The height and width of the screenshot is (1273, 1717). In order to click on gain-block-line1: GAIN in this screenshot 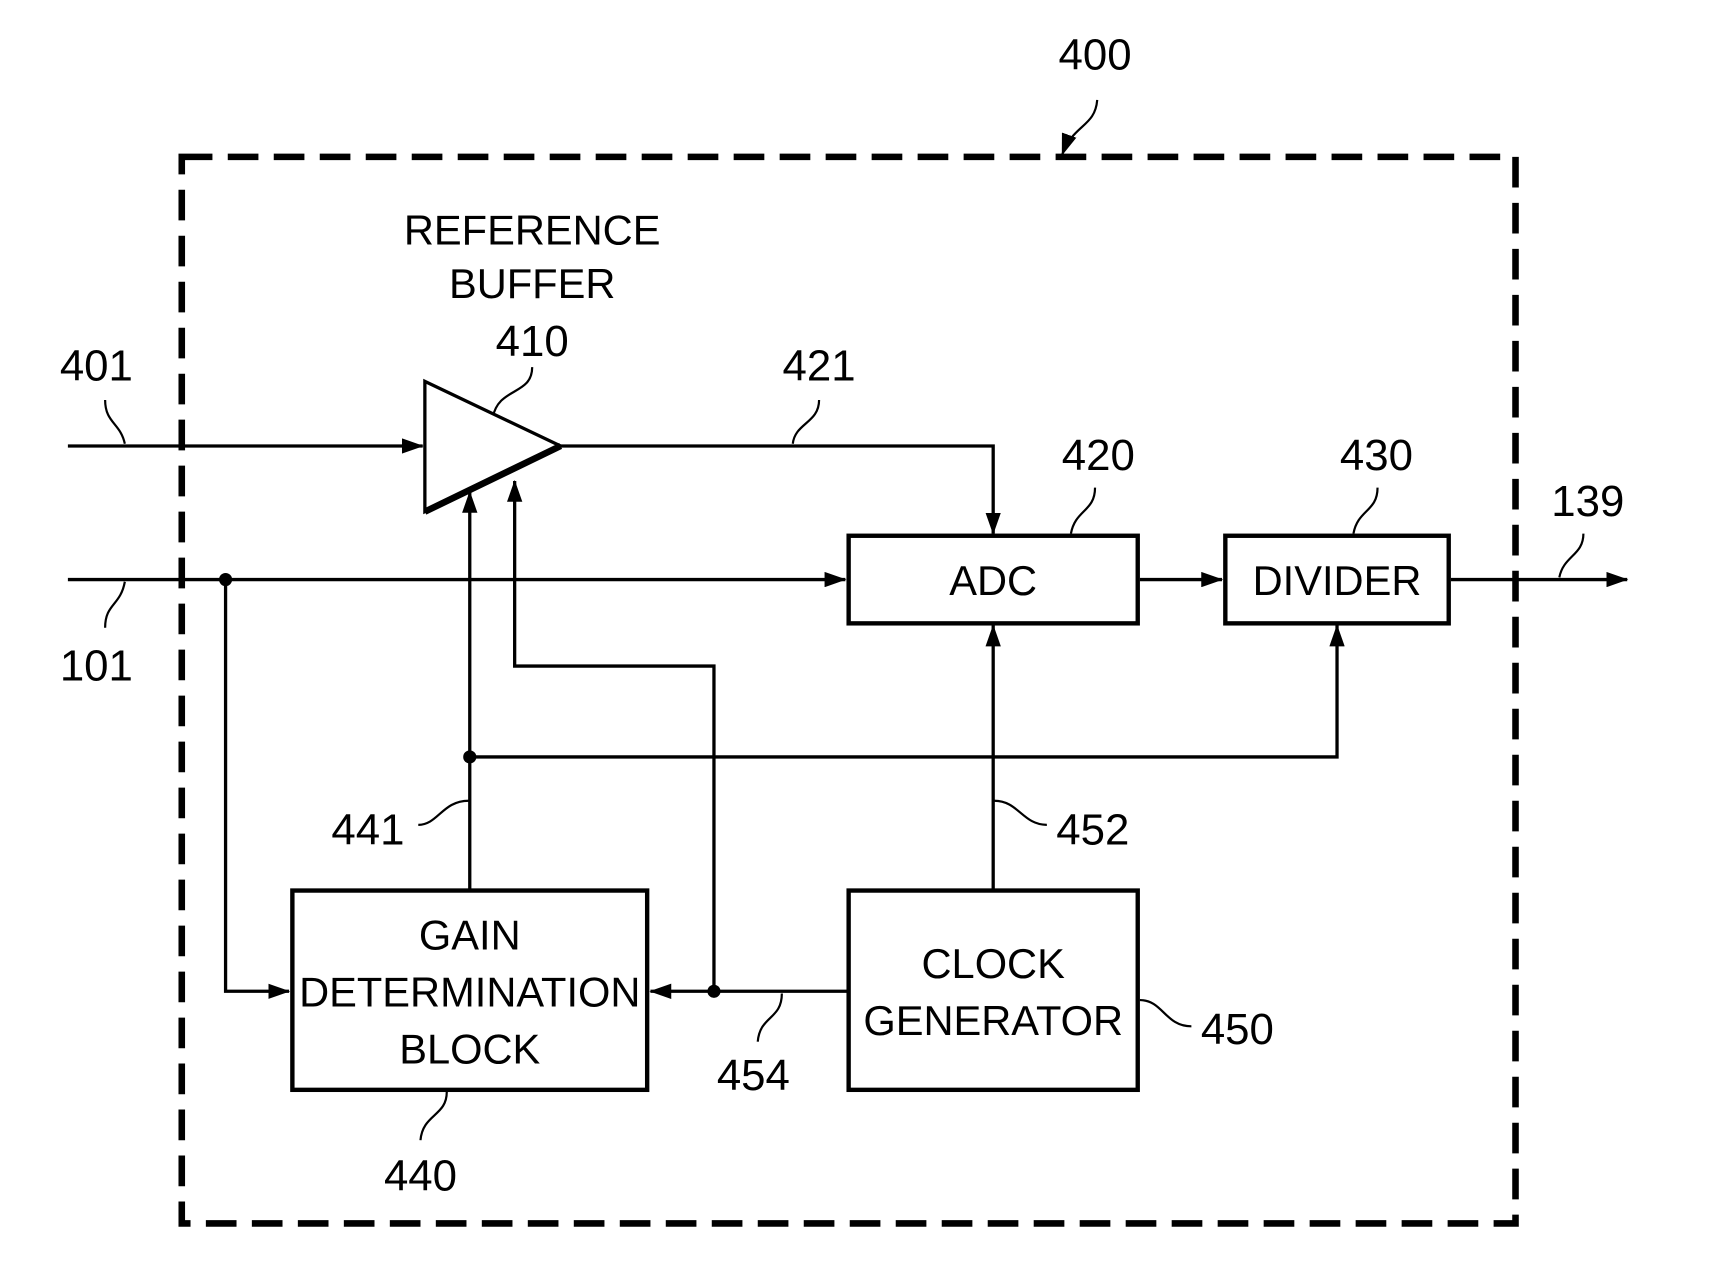, I will do `click(470, 935)`.